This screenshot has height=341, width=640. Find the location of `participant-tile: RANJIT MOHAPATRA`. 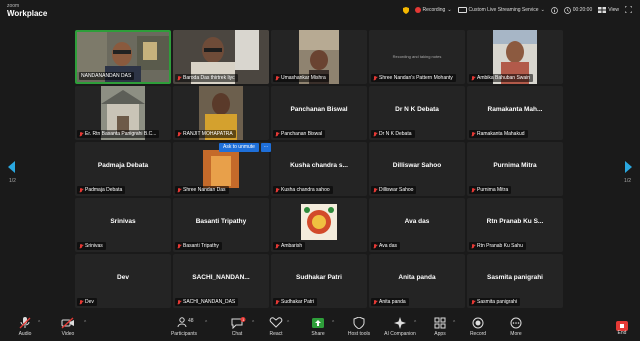

participant-tile: RANJIT MOHAPATRA is located at coordinates (221, 113).